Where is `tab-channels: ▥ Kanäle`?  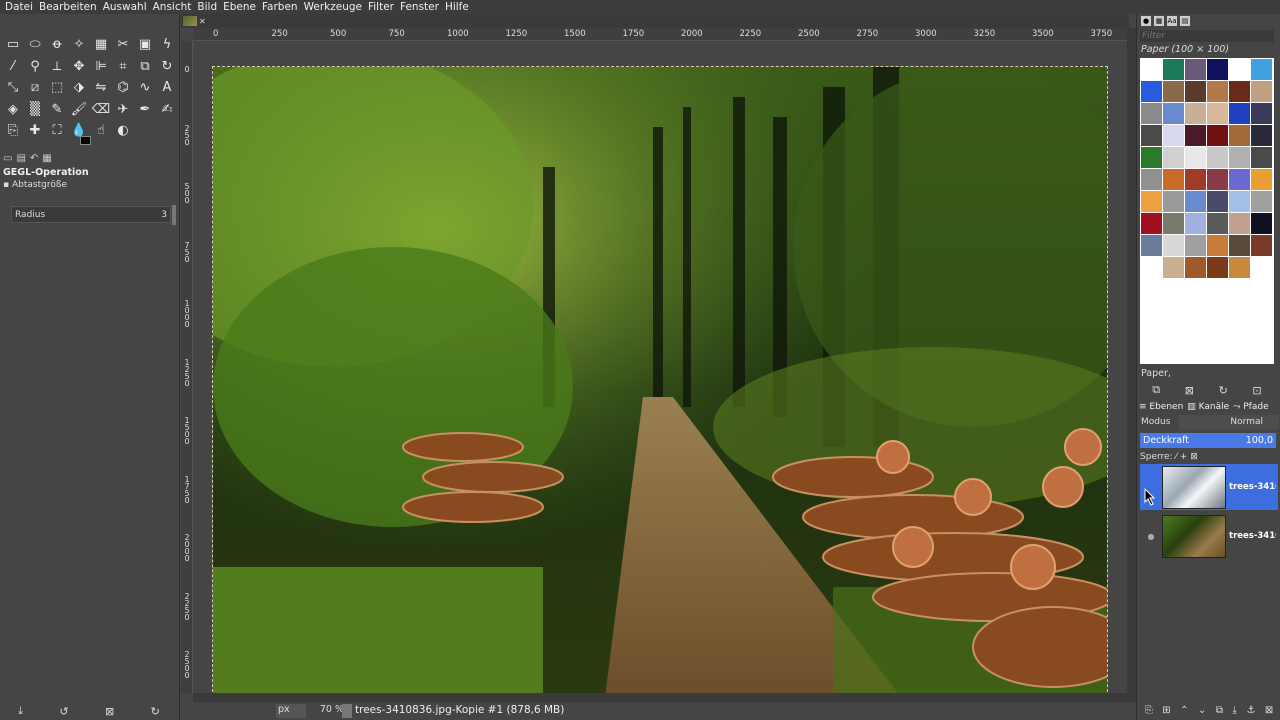
tab-channels: ▥ Kanäle is located at coordinates (1208, 408).